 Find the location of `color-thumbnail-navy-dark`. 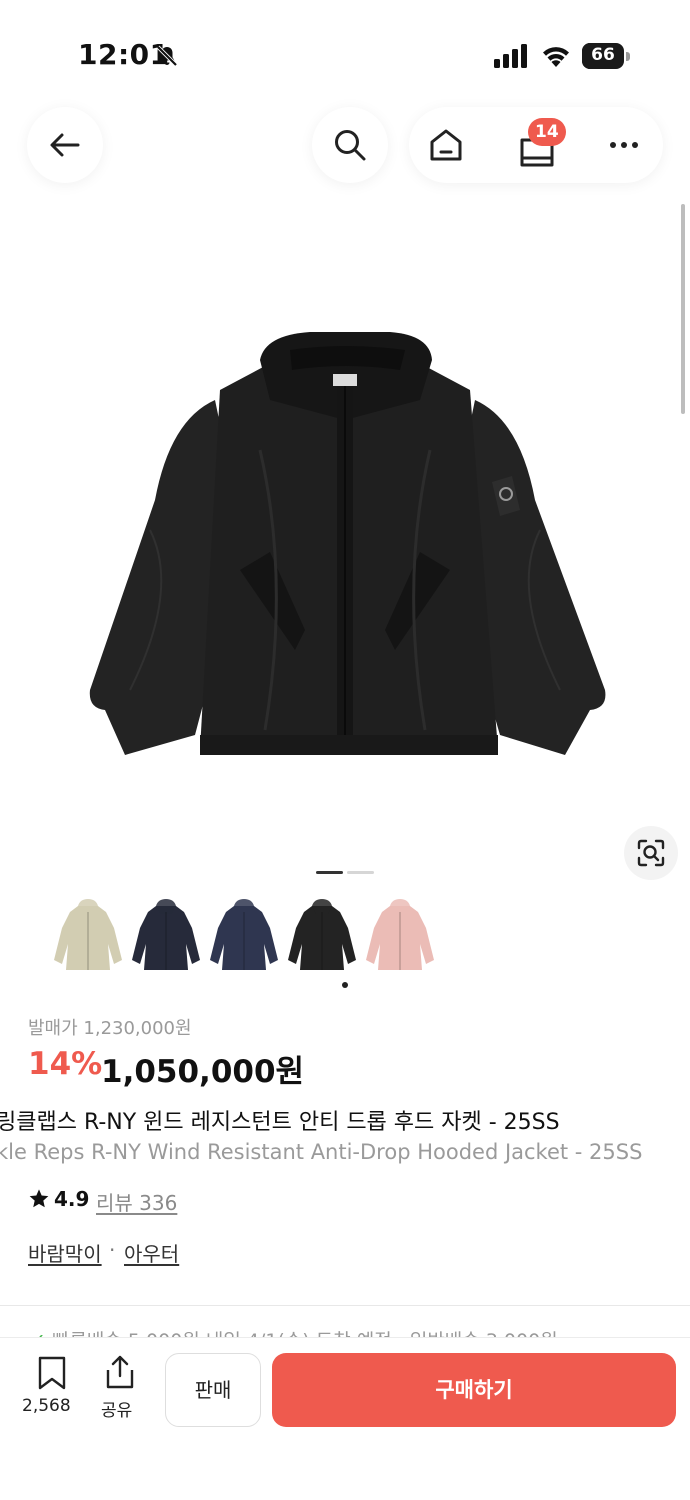

color-thumbnail-navy-dark is located at coordinates (166, 937).